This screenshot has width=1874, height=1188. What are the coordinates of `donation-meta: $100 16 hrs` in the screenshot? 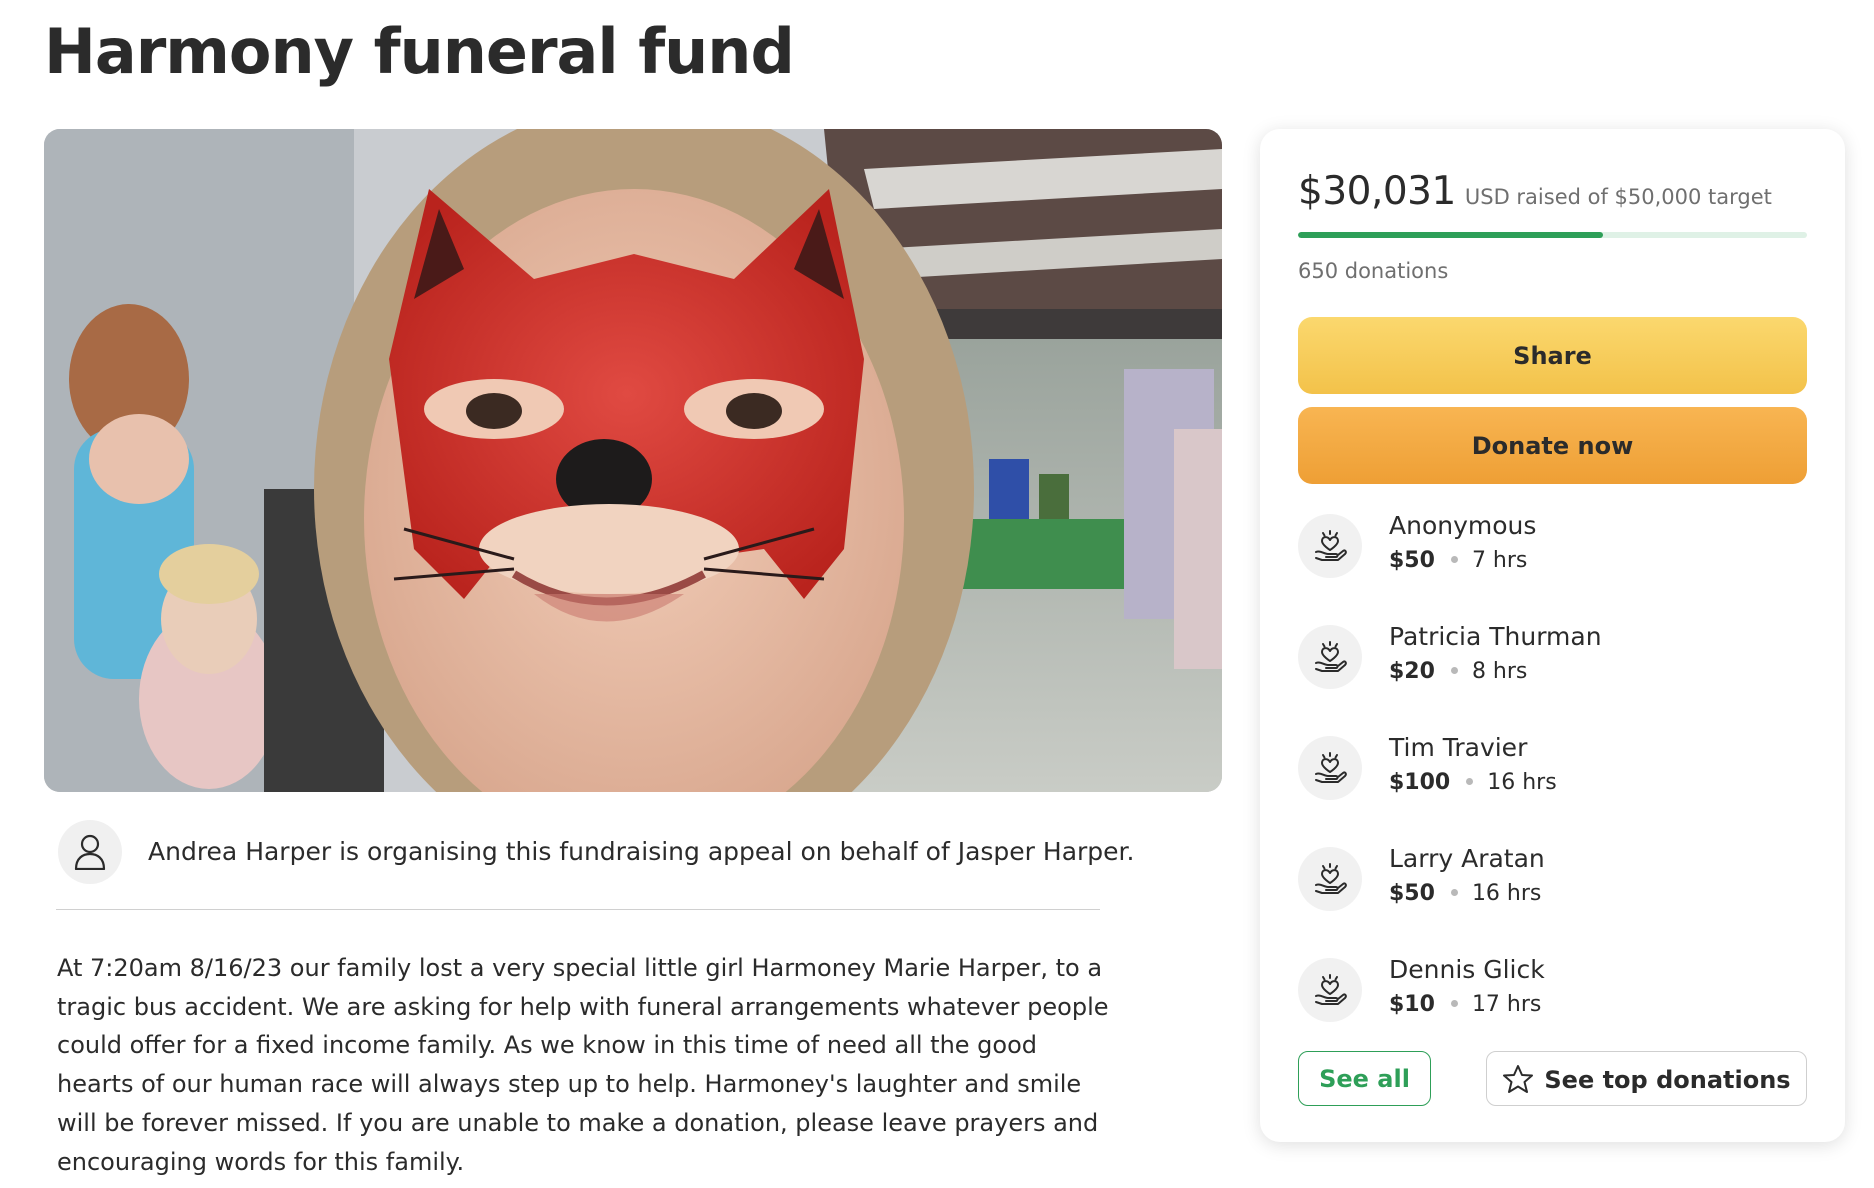 It's located at (1473, 783).